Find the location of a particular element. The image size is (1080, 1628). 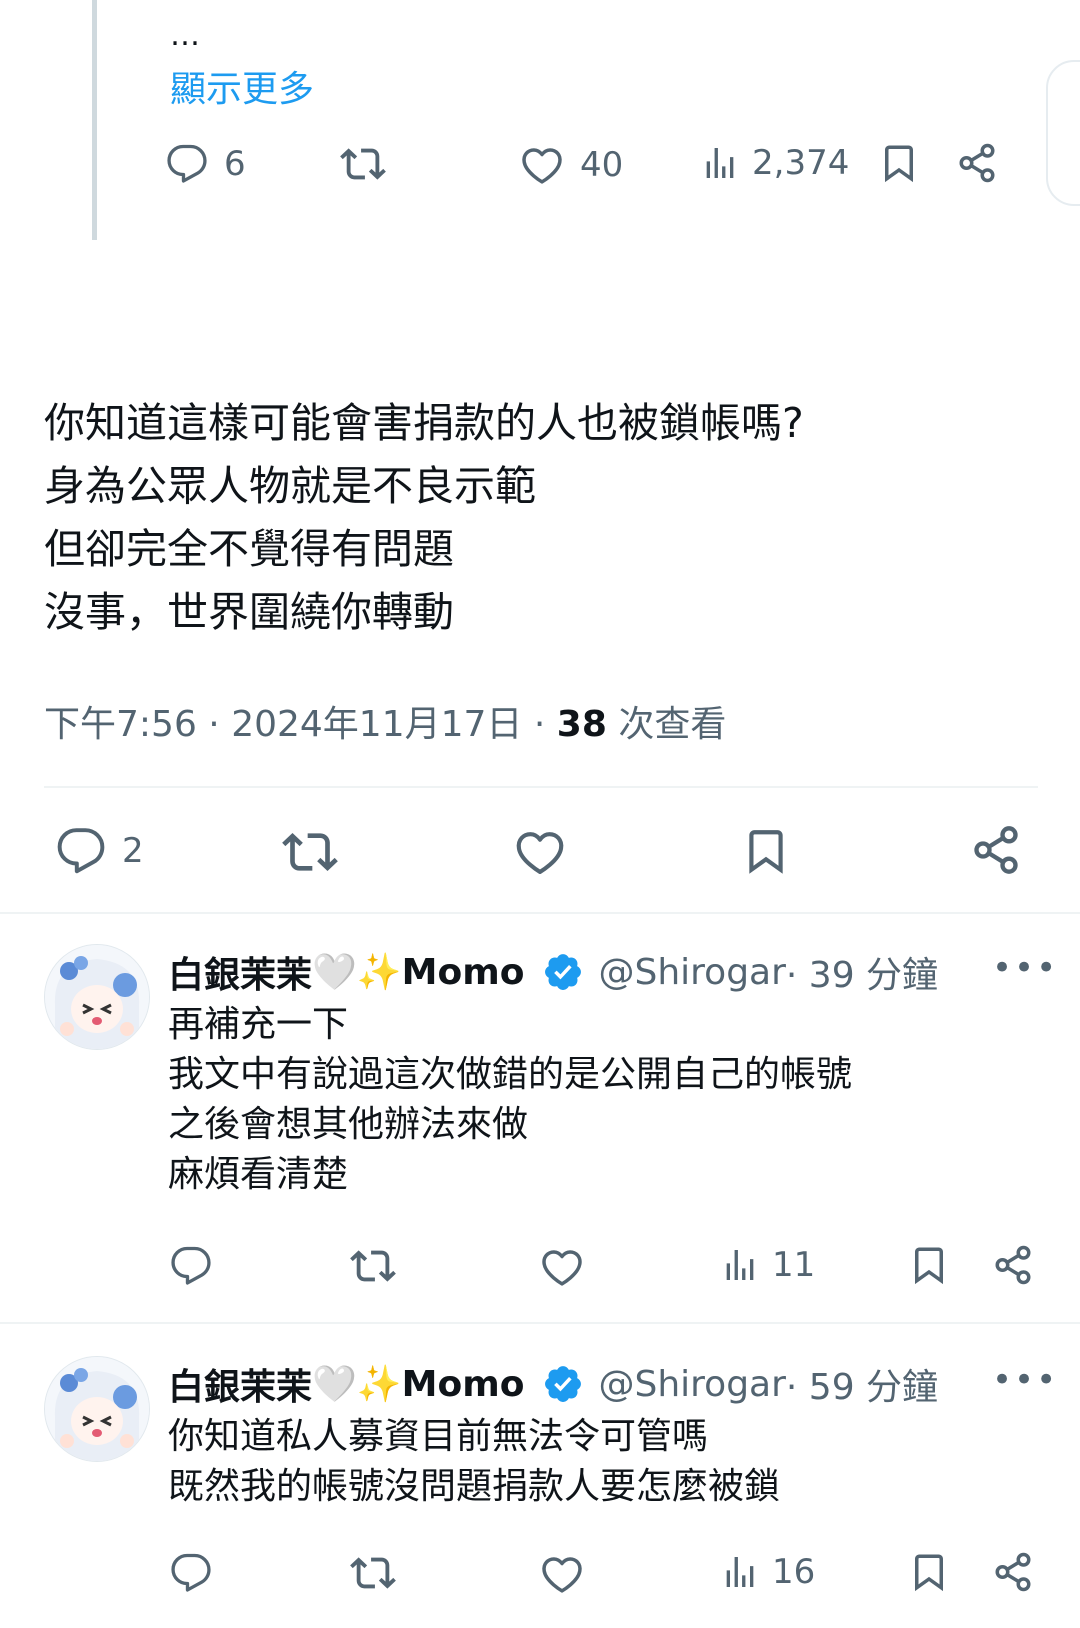

reply-count: 6 is located at coordinates (235, 164).